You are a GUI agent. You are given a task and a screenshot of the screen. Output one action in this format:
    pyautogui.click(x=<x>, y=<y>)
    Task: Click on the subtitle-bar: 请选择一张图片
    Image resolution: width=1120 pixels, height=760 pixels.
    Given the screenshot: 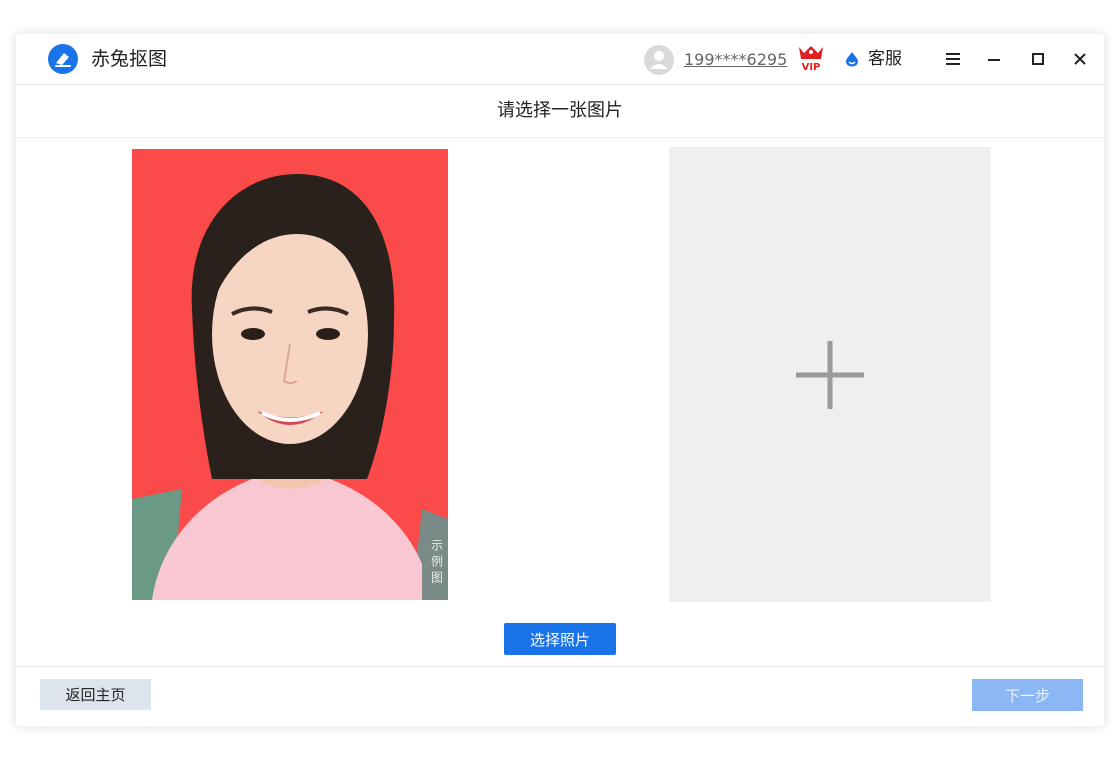 What is the action you would take?
    pyautogui.click(x=560, y=111)
    